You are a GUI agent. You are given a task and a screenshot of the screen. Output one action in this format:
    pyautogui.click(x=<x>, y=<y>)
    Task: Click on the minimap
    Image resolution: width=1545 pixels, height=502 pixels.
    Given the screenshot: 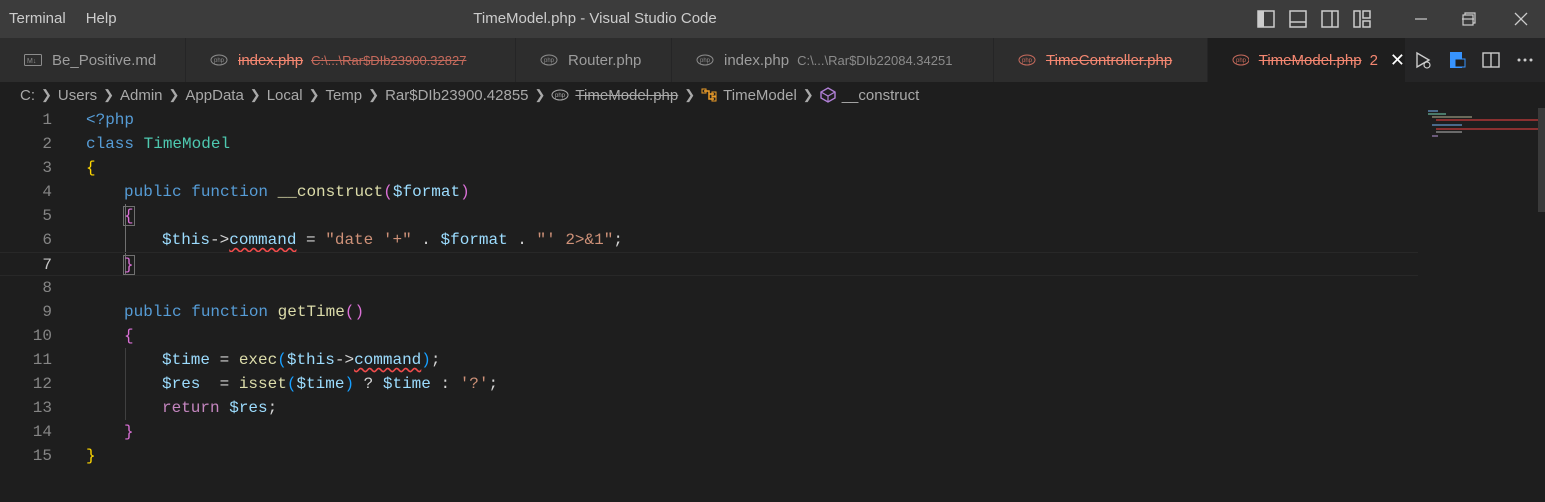 What is the action you would take?
    pyautogui.click(x=1481, y=128)
    